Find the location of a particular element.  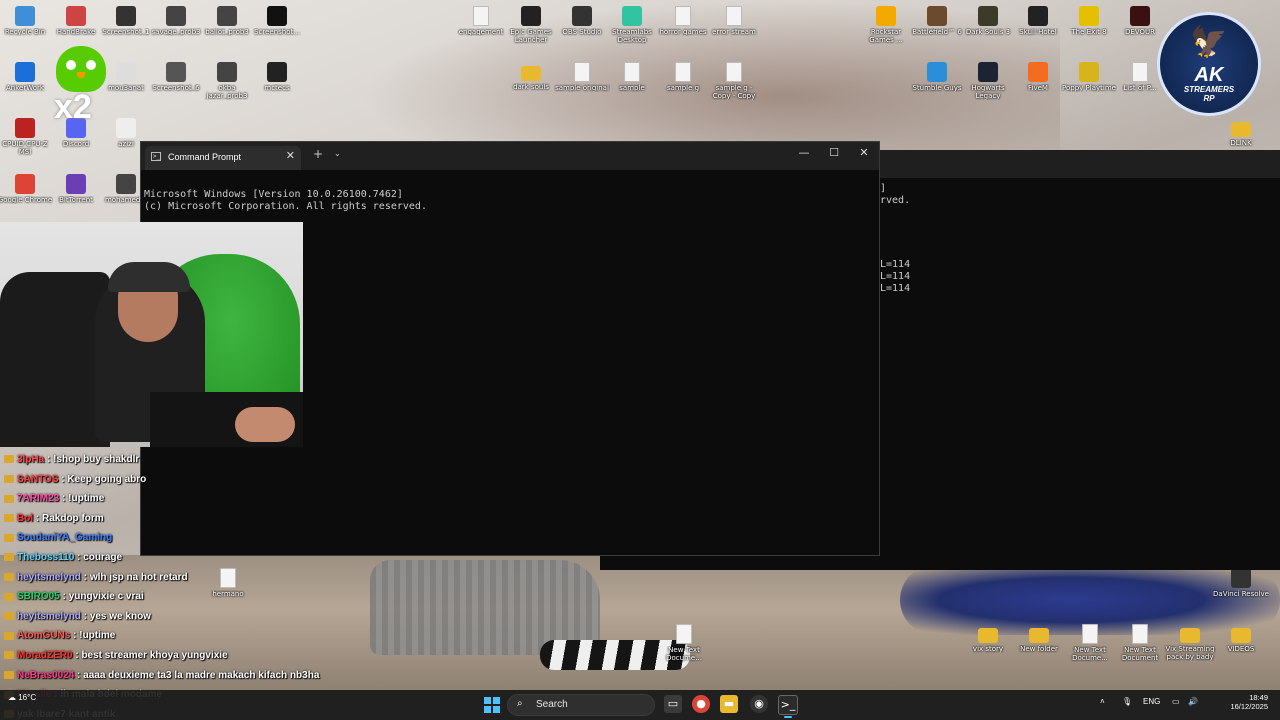

chevron-down-icon: ⌄ is located at coordinates (337, 153).